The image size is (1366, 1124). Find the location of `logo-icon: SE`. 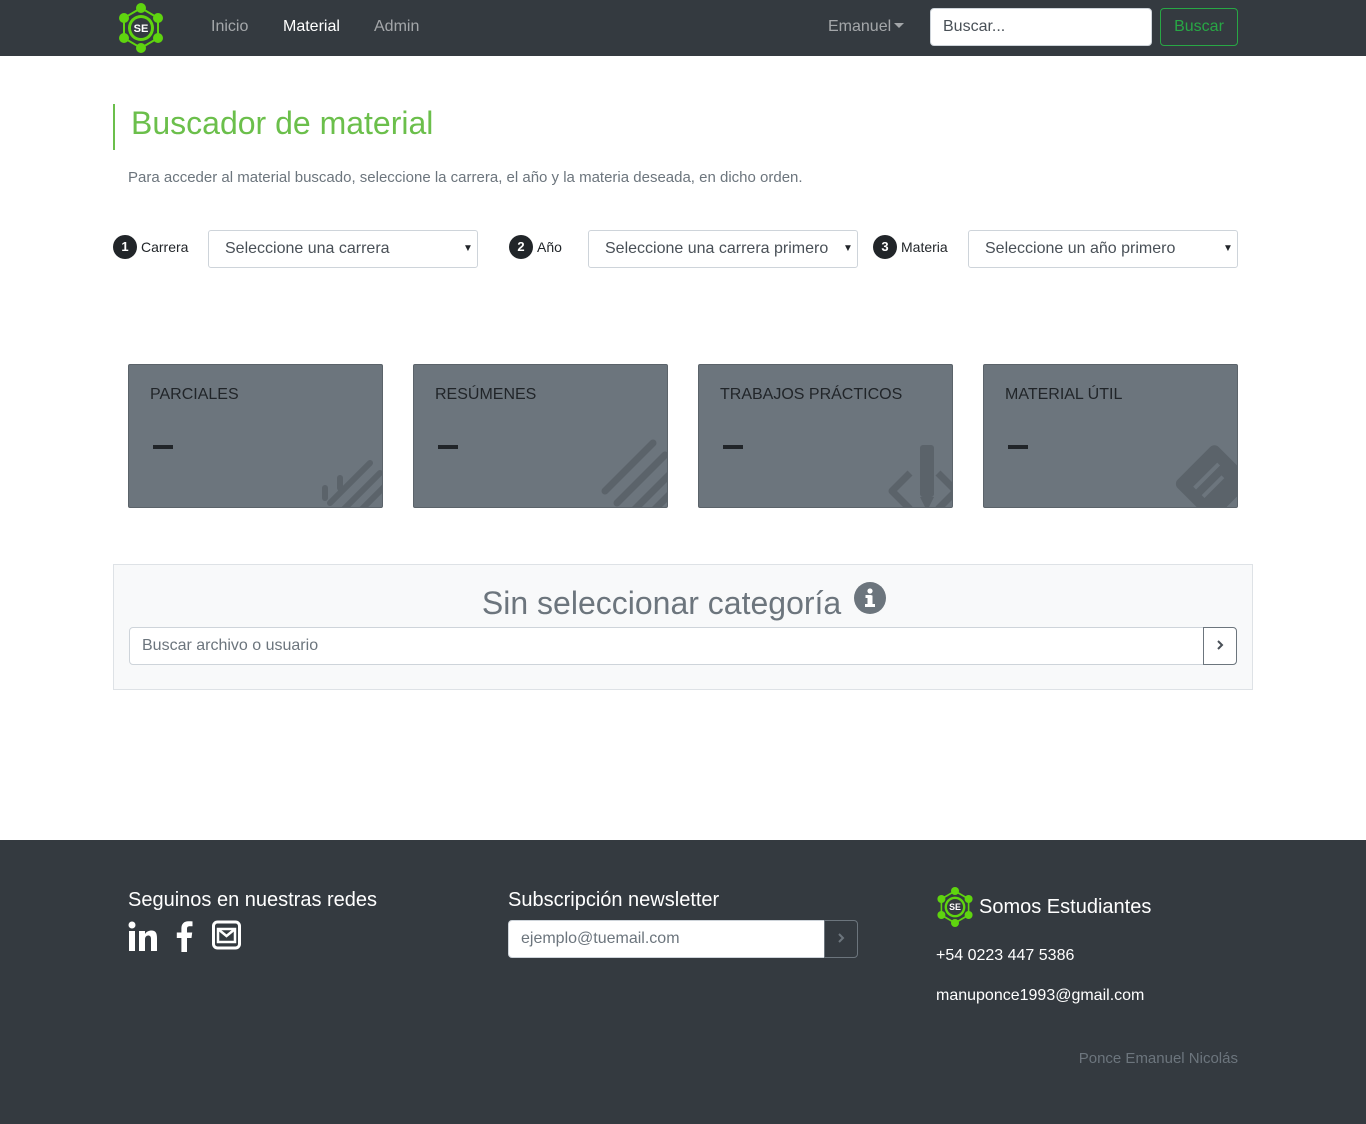

logo-icon: SE is located at coordinates (141, 28).